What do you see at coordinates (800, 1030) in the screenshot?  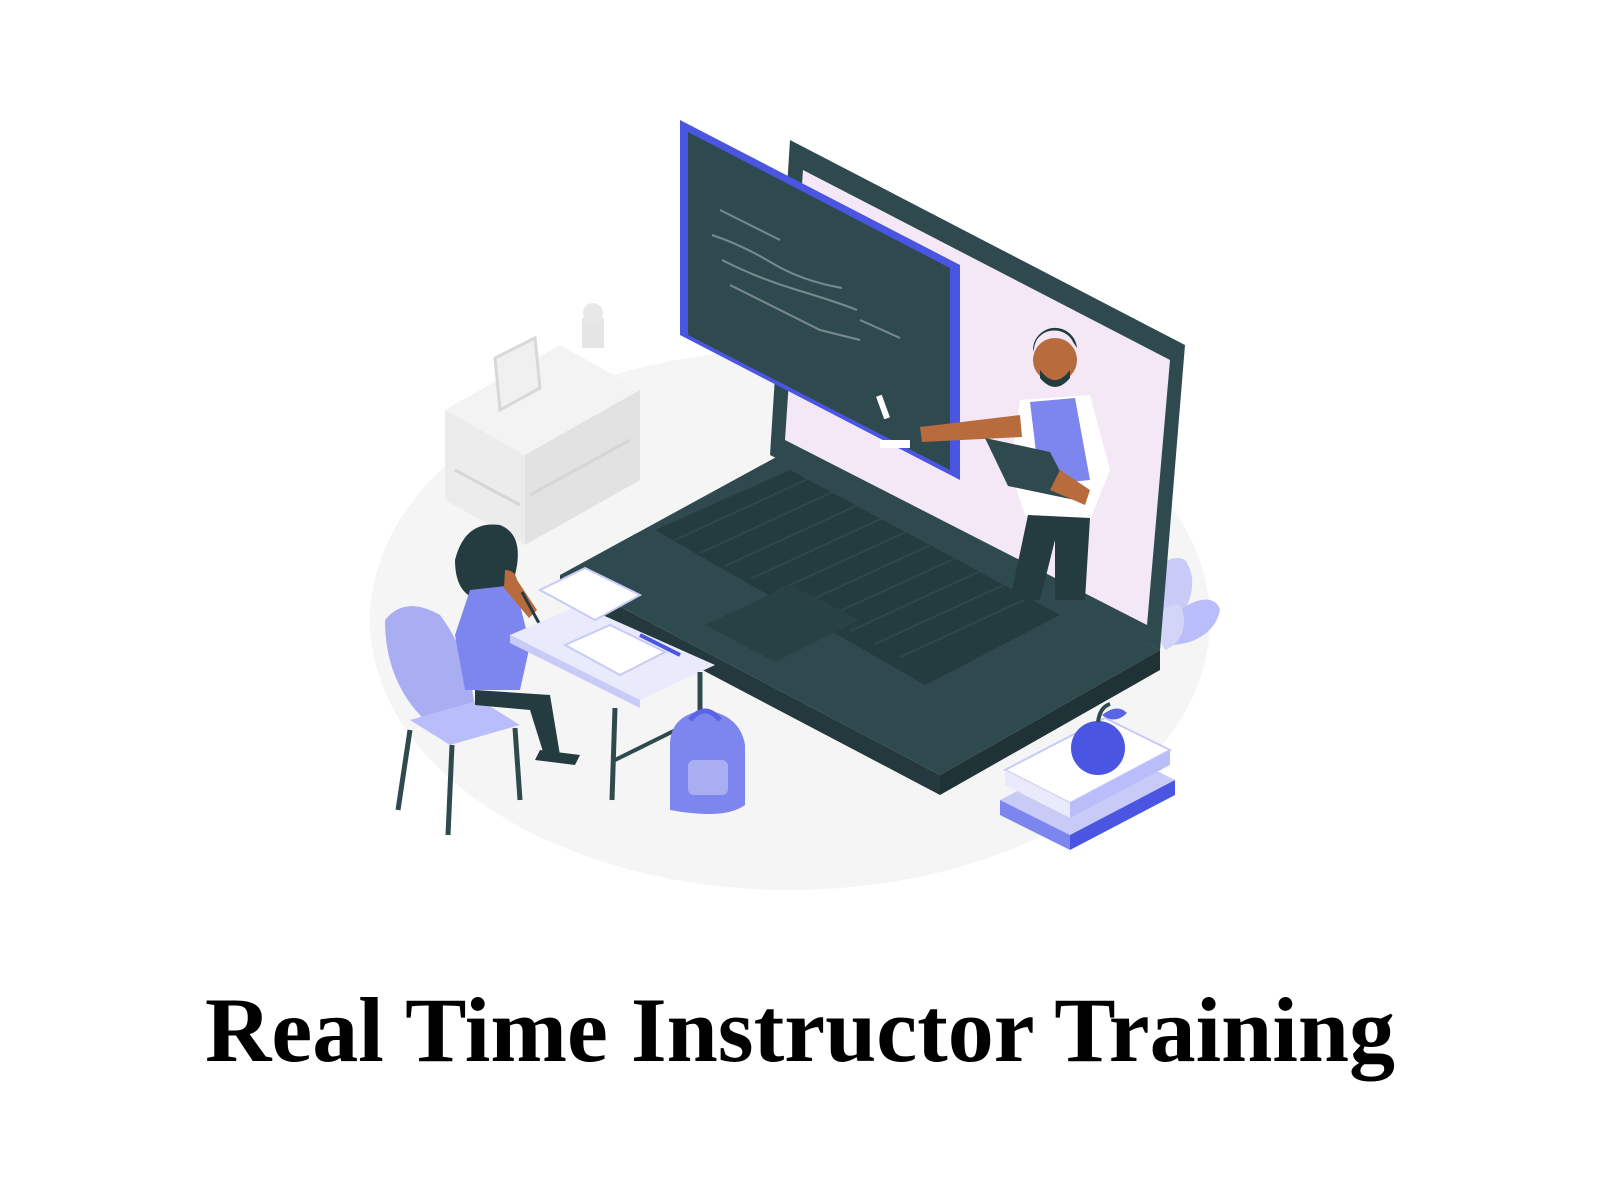 I see `page-title: Real Time Instructor Training` at bounding box center [800, 1030].